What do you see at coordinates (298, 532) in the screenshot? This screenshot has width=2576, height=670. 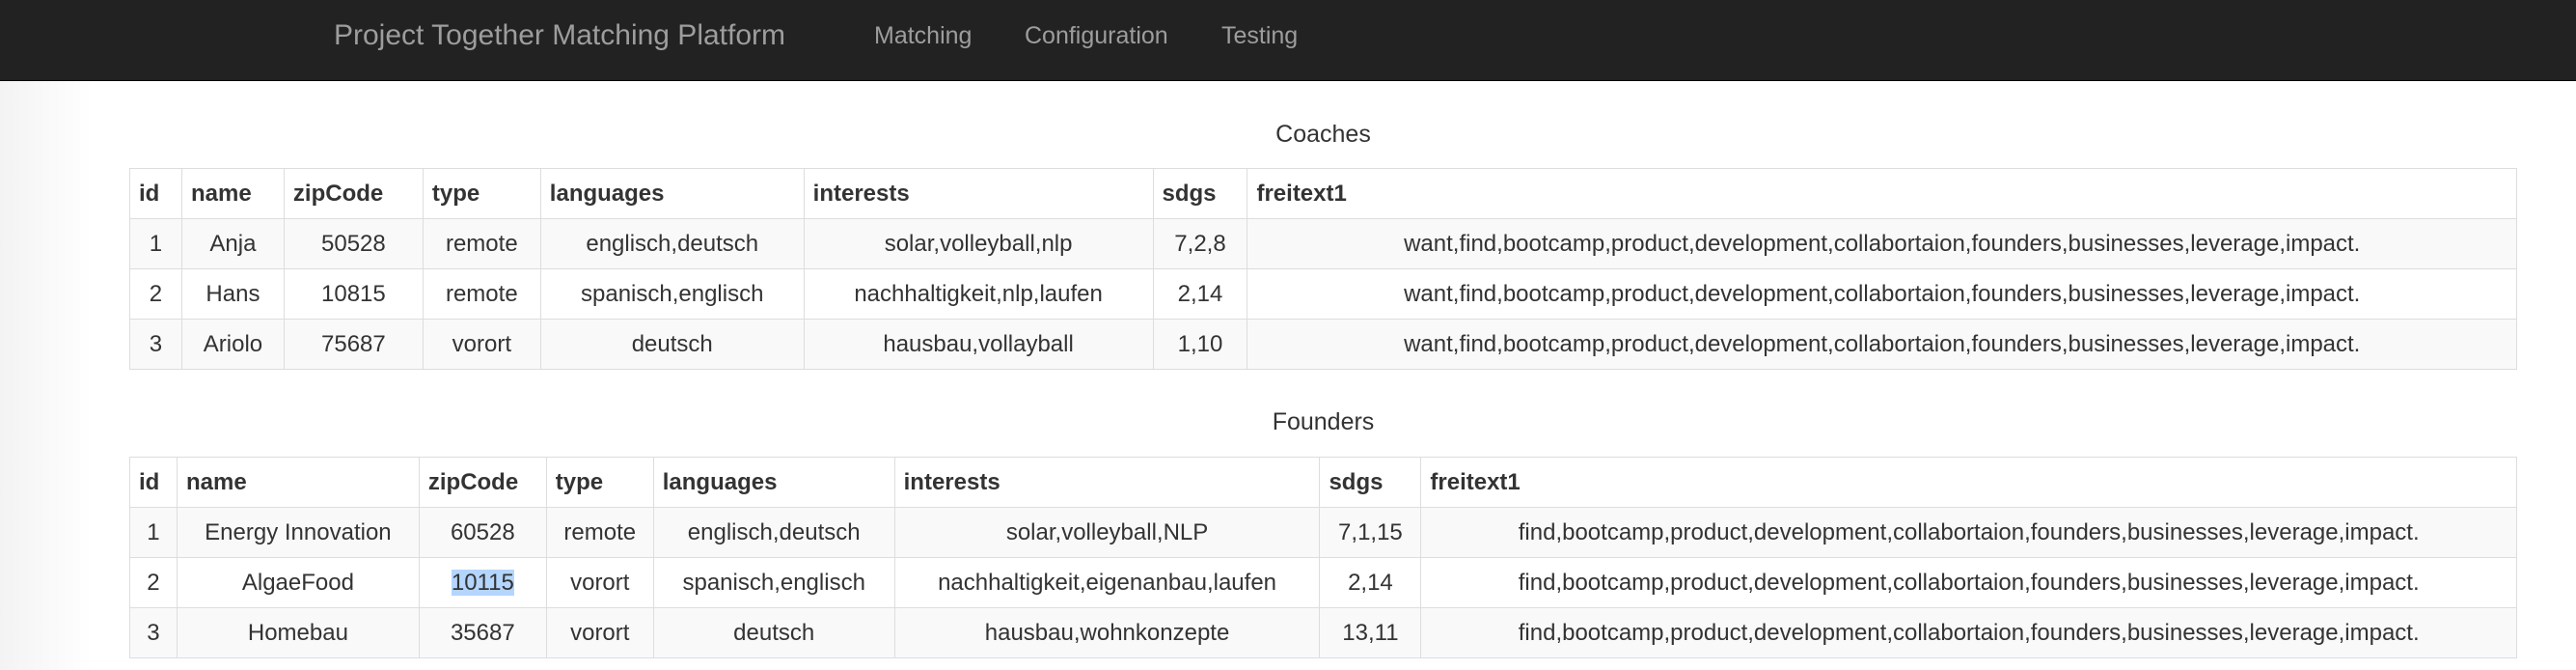 I see `cell-name: Energy Innovation` at bounding box center [298, 532].